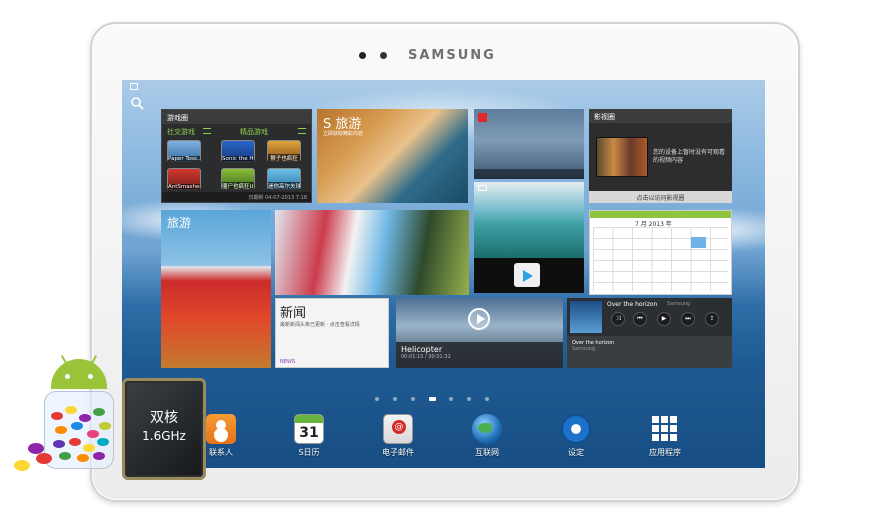 Image resolution: width=880 pixels, height=517 pixels. I want to click on dual-core-chip-badge: 双核 1.6GHz, so click(164, 429).